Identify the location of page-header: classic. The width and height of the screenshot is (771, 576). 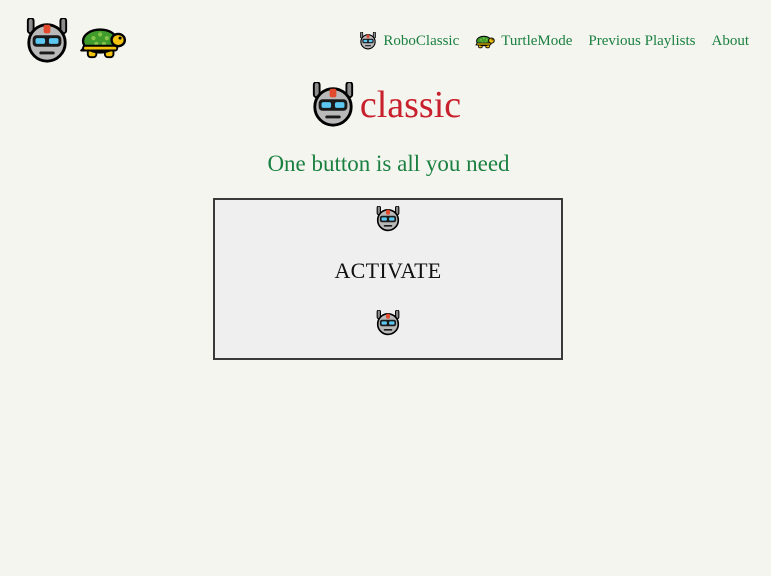
(385, 105).